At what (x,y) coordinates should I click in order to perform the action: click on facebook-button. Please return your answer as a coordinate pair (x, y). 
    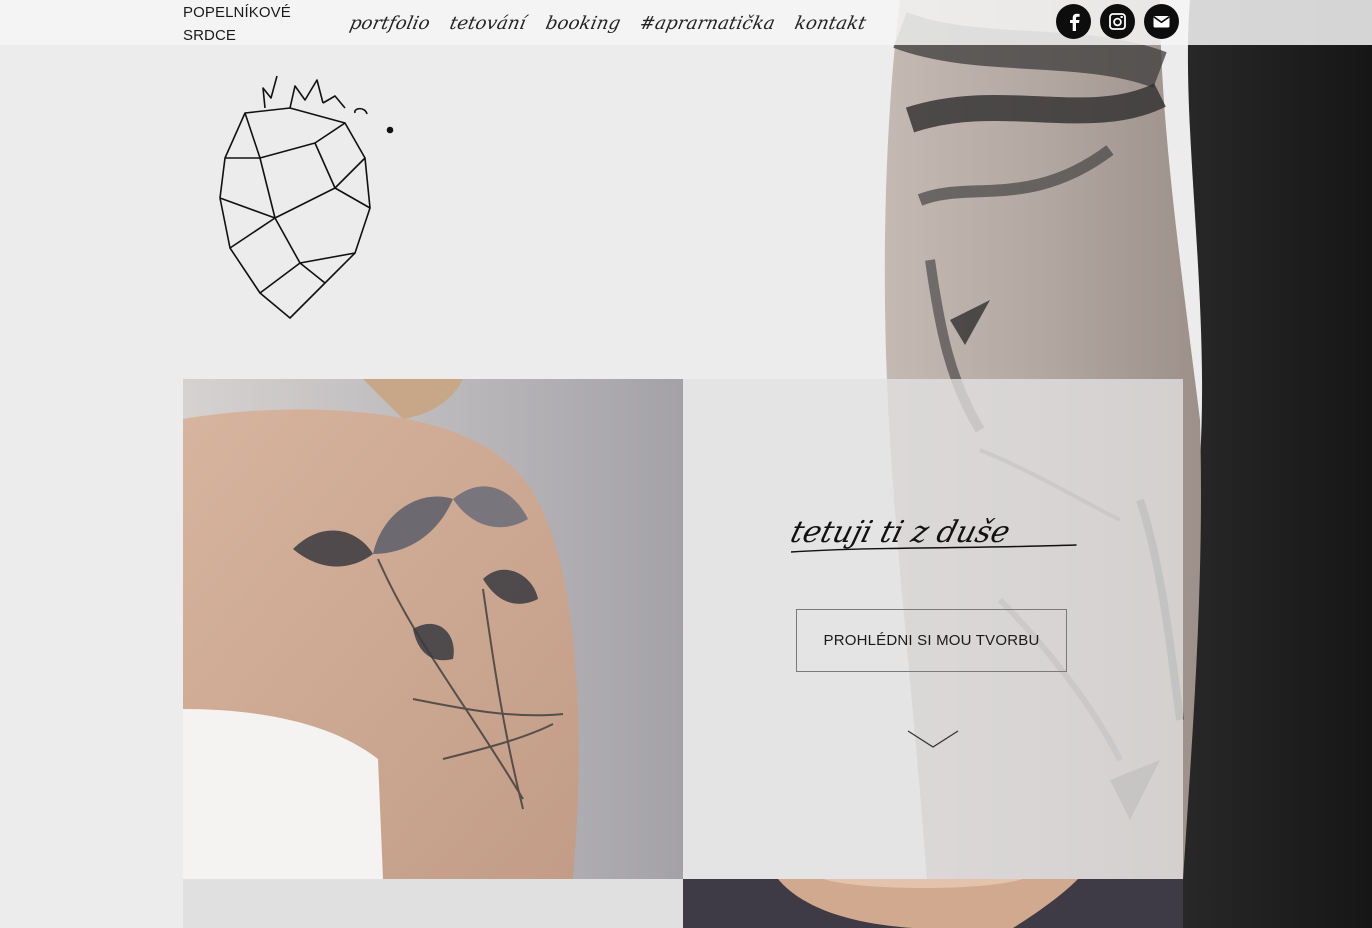
    Looking at the image, I should click on (1073, 21).